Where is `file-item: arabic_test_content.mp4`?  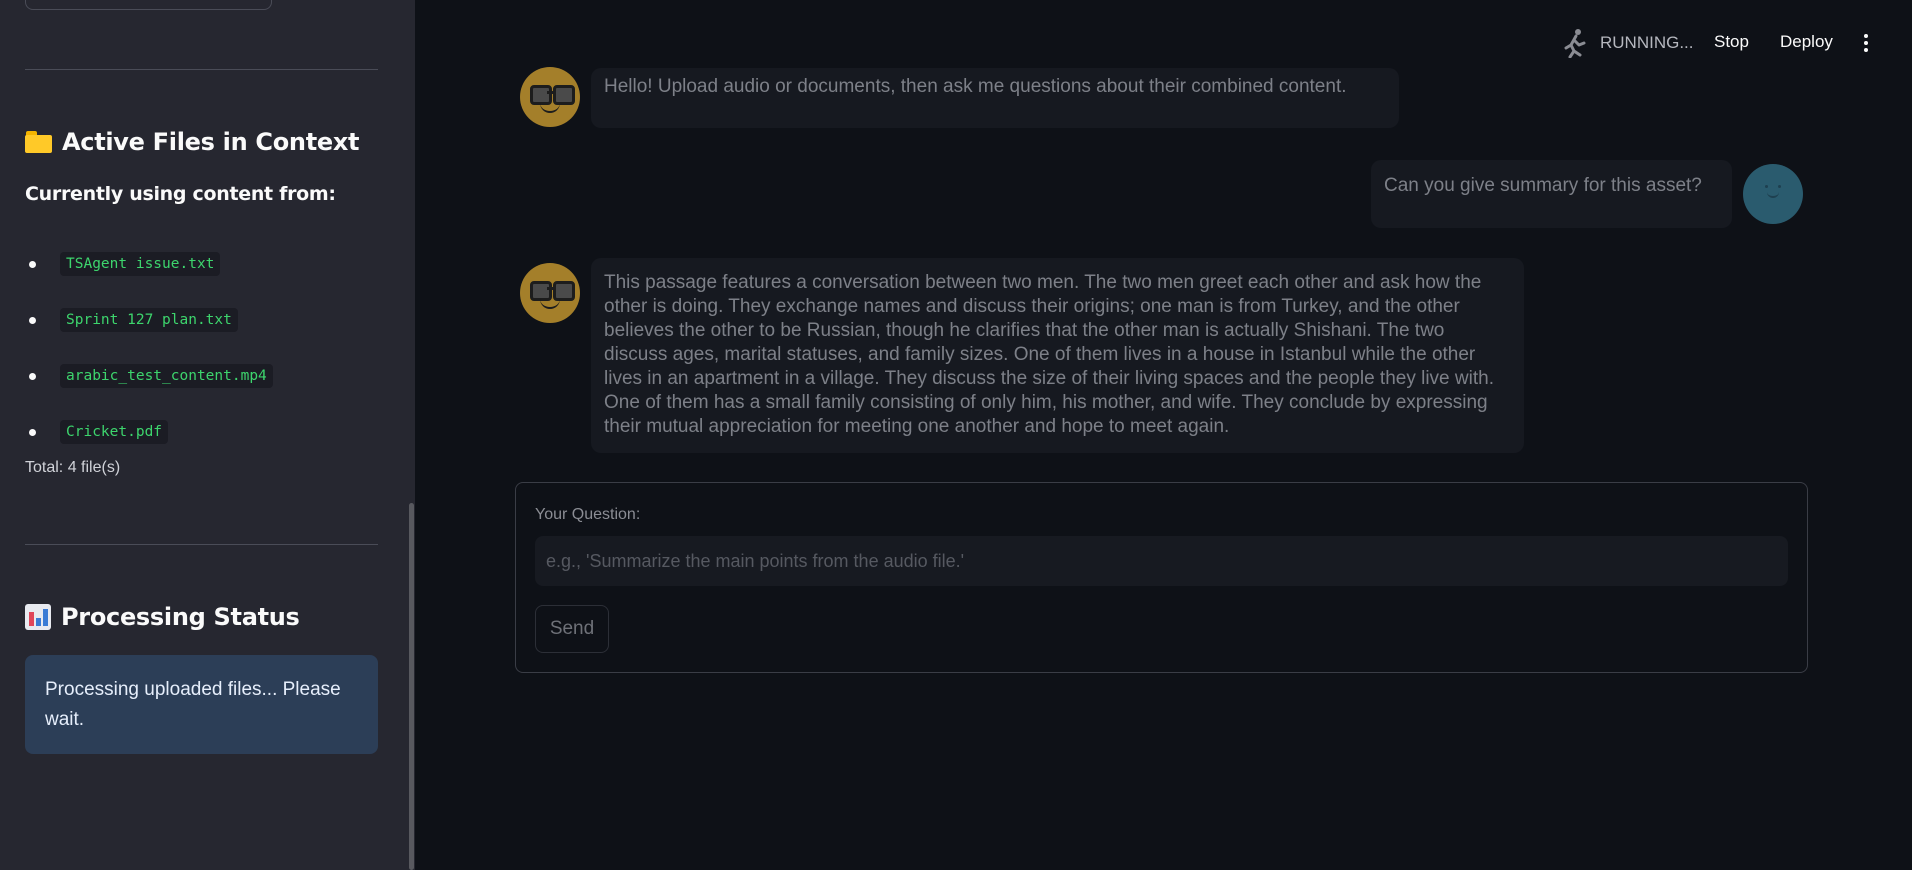 file-item: arabic_test_content.mp4 is located at coordinates (149, 376).